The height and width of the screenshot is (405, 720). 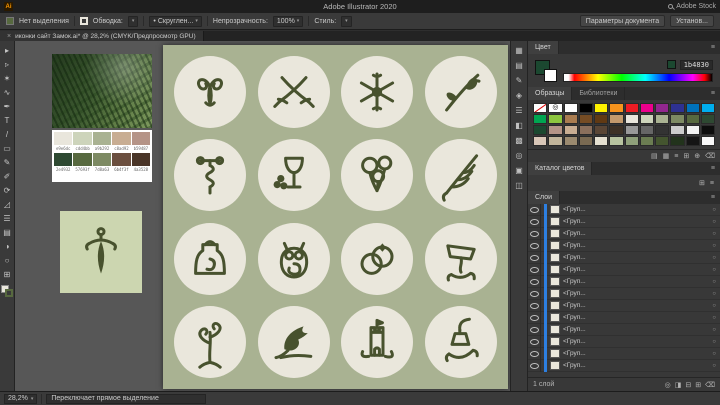 What do you see at coordinates (702, 183) in the screenshot?
I see `color-group-icon: ⊞` at bounding box center [702, 183].